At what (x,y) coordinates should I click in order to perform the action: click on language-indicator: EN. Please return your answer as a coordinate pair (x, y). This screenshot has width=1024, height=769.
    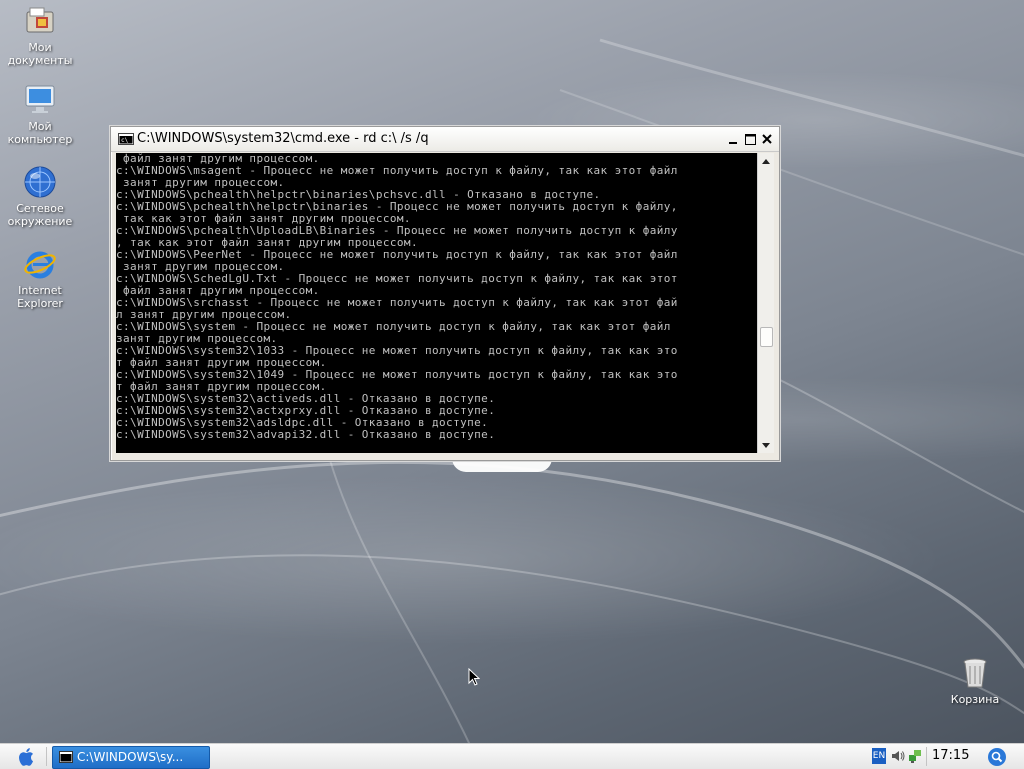
    Looking at the image, I should click on (879, 756).